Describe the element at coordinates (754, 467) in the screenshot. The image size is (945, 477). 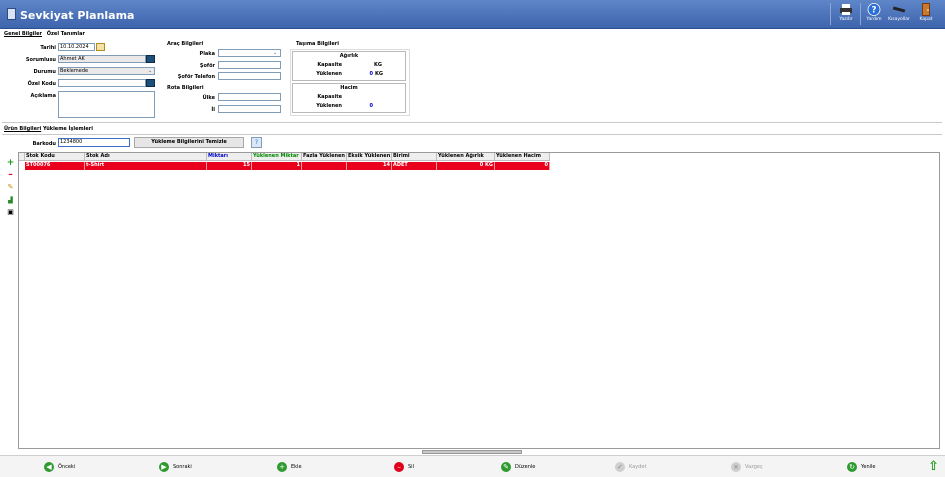
I see `cancel-label: Vazgeç` at that location.